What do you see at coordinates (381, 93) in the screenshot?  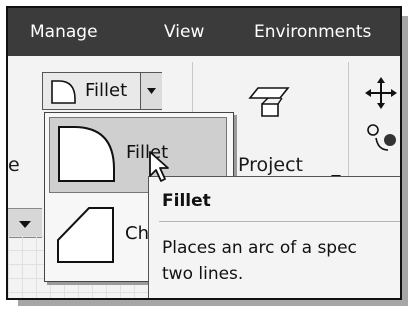 I see `move-icon` at bounding box center [381, 93].